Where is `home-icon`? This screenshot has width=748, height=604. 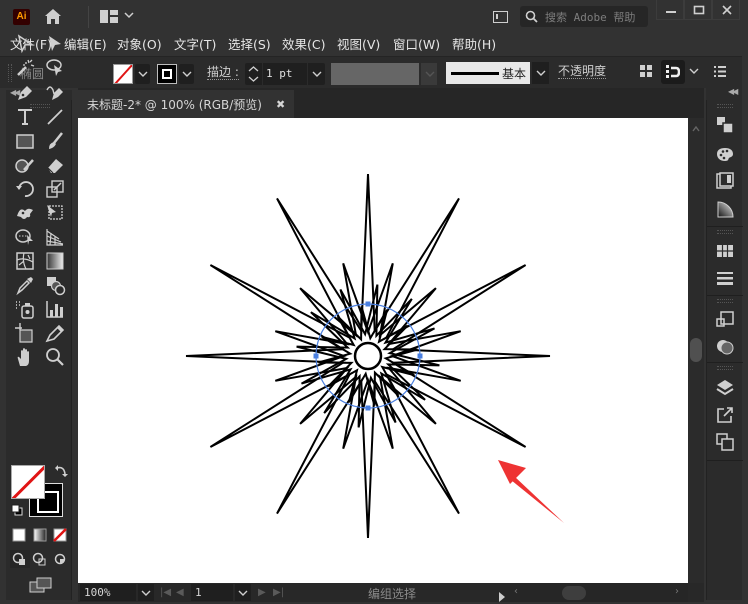 home-icon is located at coordinates (53, 16).